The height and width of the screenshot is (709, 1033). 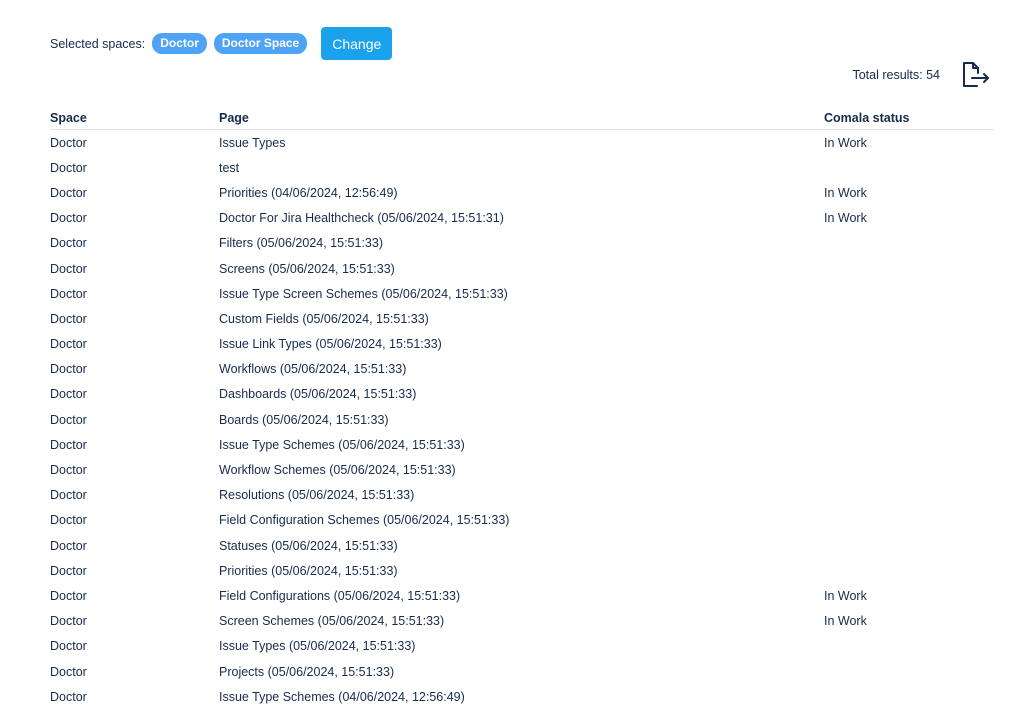 I want to click on cell-page: Custom Fields (05/06/2024, 15:51:33), so click(x=324, y=318).